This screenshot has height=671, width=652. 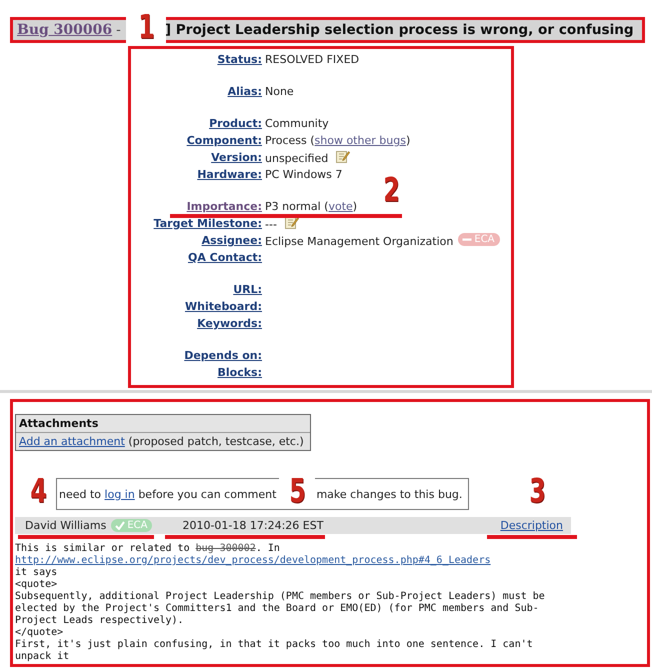 I want to click on comment-line: it says, so click(x=36, y=573).